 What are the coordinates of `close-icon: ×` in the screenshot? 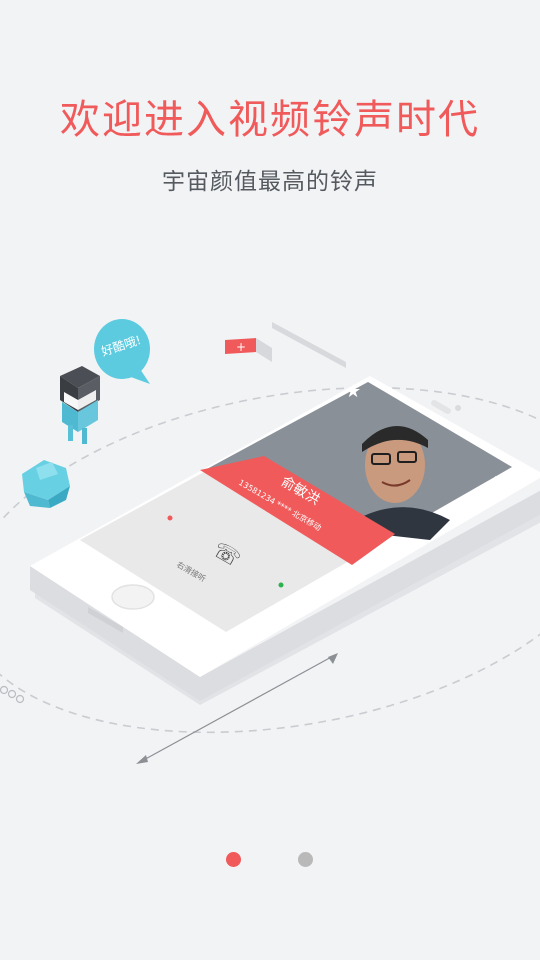 It's located at (498, 480).